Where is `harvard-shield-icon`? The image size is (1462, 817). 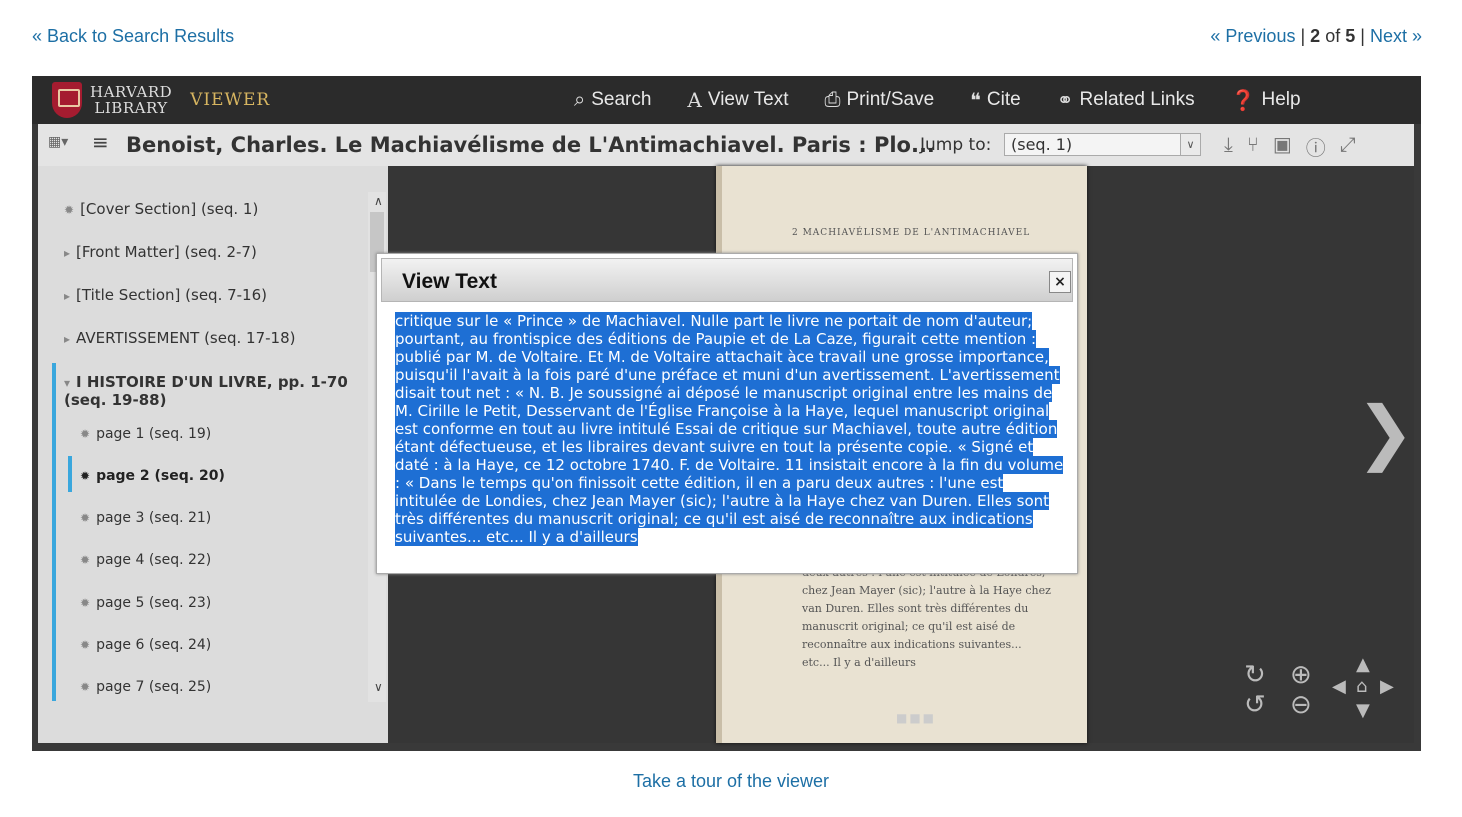
harvard-shield-icon is located at coordinates (67, 100).